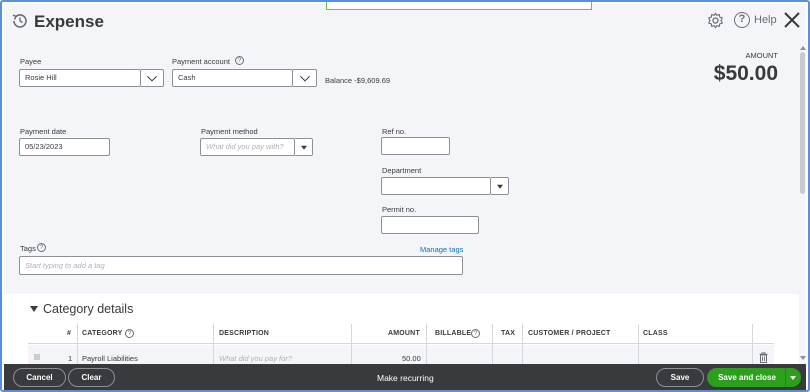  Describe the element at coordinates (247, 147) in the screenshot. I see `payment-method-field: What did you pay with?` at that location.